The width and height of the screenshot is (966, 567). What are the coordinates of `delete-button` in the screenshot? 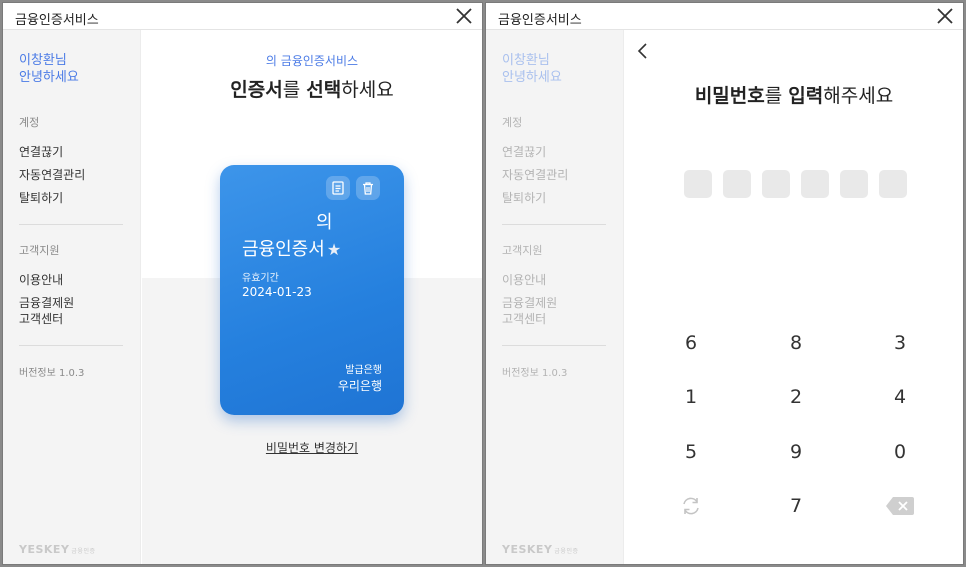 It's located at (368, 188).